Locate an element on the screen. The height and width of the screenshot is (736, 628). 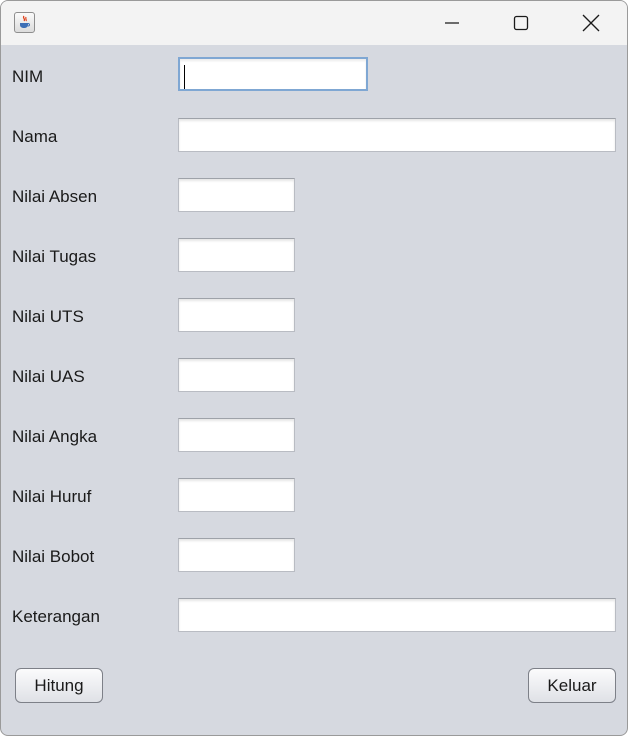
close-button is located at coordinates (591, 23).